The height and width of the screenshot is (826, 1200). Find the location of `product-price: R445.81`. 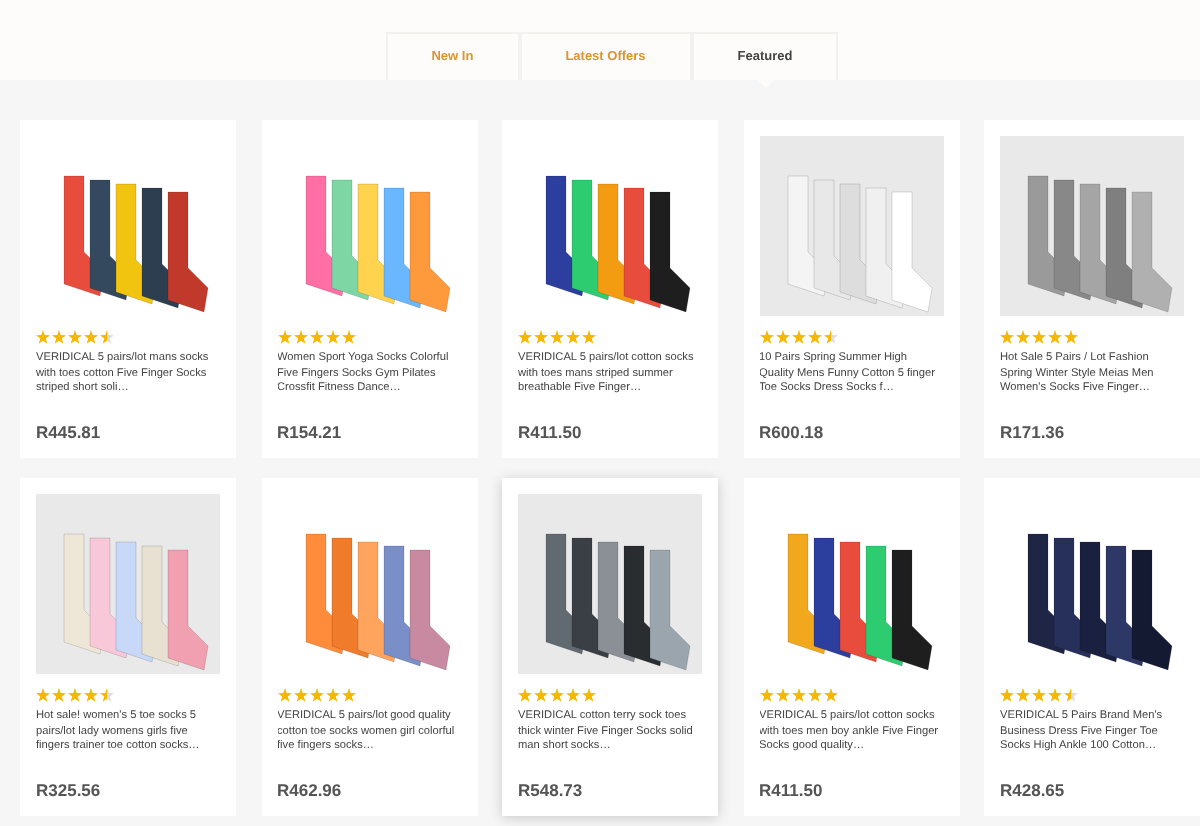

product-price: R445.81 is located at coordinates (69, 432).